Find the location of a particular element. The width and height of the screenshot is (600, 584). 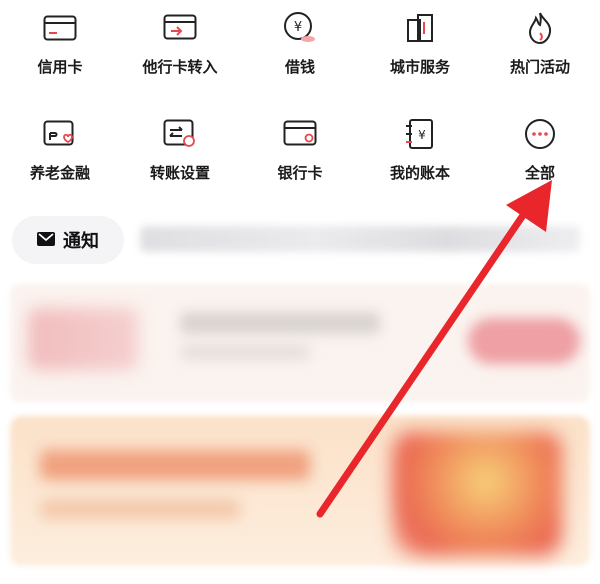

shortcut-hot-events: 热门活动 is located at coordinates (540, 45).